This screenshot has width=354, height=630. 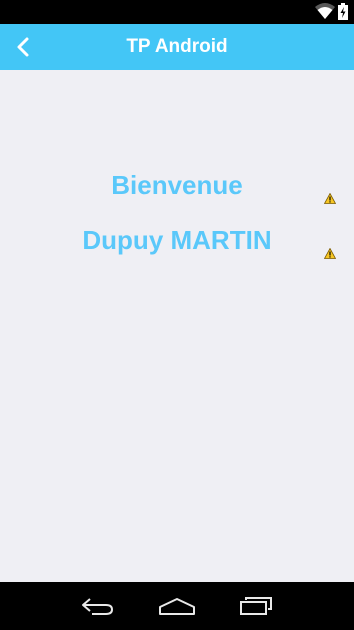 I want to click on nav-back-button, so click(x=98, y=606).